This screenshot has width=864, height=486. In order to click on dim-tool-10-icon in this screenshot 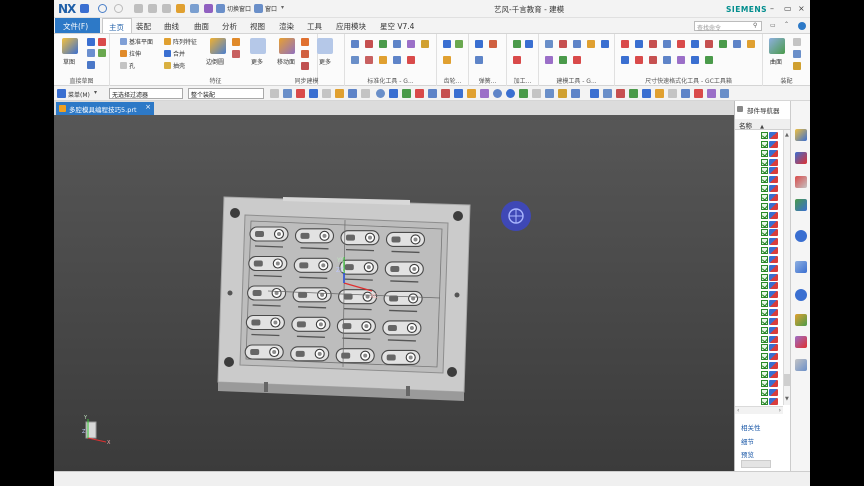, I will do `click(751, 44)`.